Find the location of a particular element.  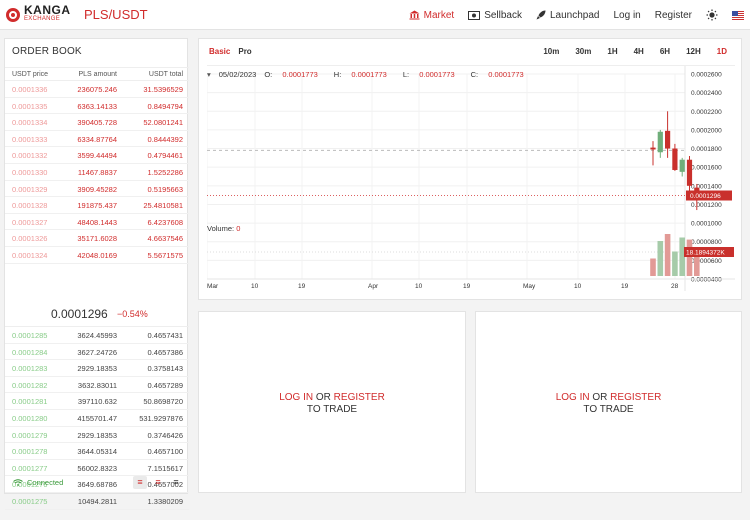

order-price: 0.0001329 is located at coordinates (30, 189).